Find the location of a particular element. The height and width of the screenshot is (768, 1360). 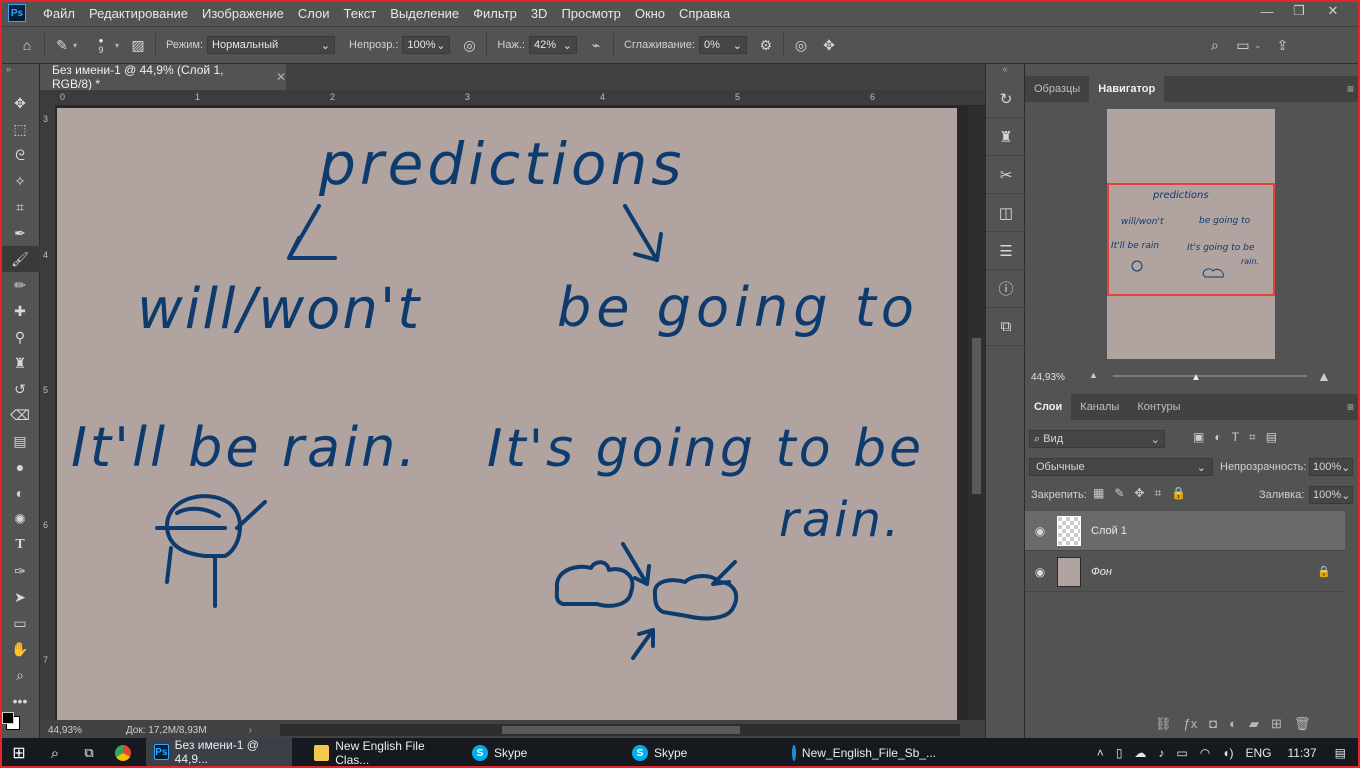

pressure-opacity-icon: ◎ is located at coordinates (469, 45).